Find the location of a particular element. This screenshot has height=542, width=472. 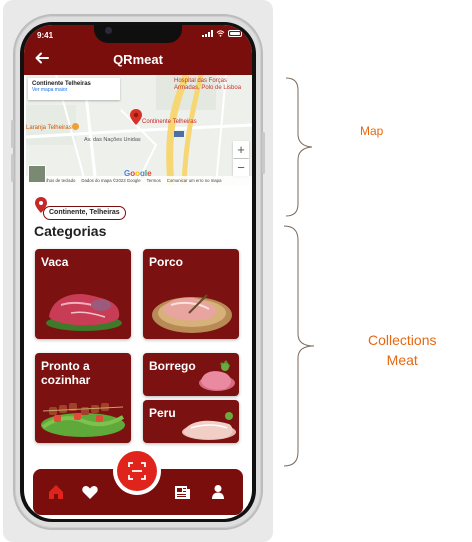

turkey-image is located at coordinates (209, 426).